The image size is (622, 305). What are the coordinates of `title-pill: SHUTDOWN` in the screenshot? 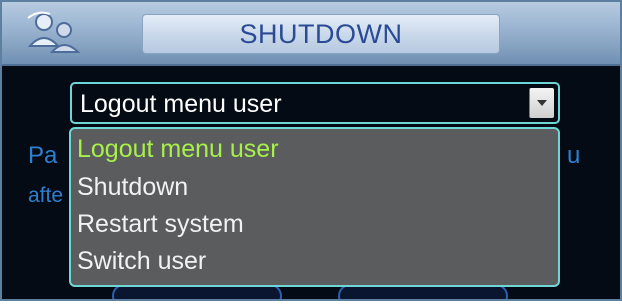 It's located at (321, 34).